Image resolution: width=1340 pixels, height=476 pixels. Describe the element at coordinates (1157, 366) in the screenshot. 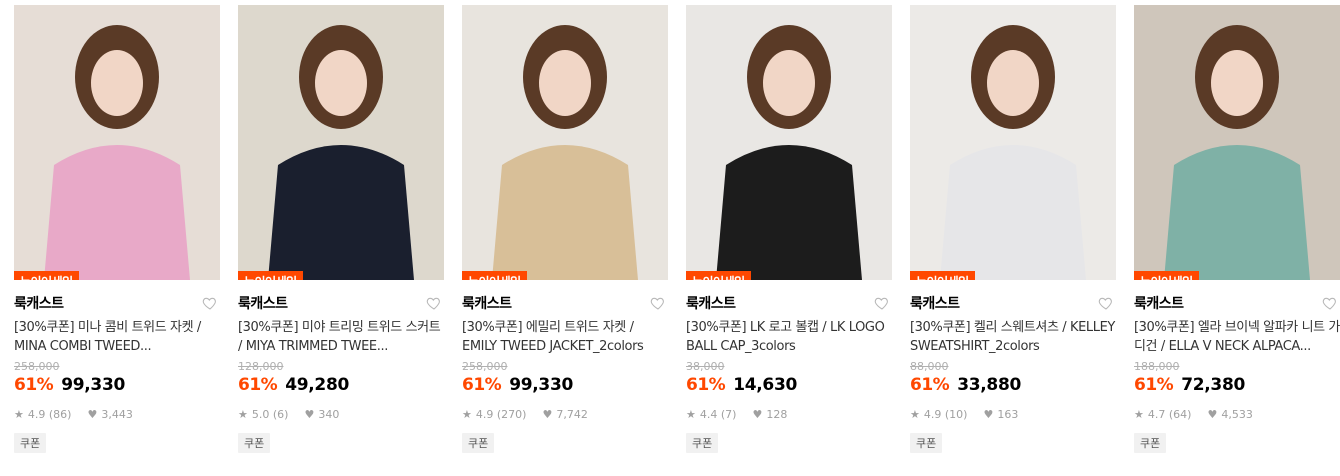

I see `original-price: 188,000` at that location.